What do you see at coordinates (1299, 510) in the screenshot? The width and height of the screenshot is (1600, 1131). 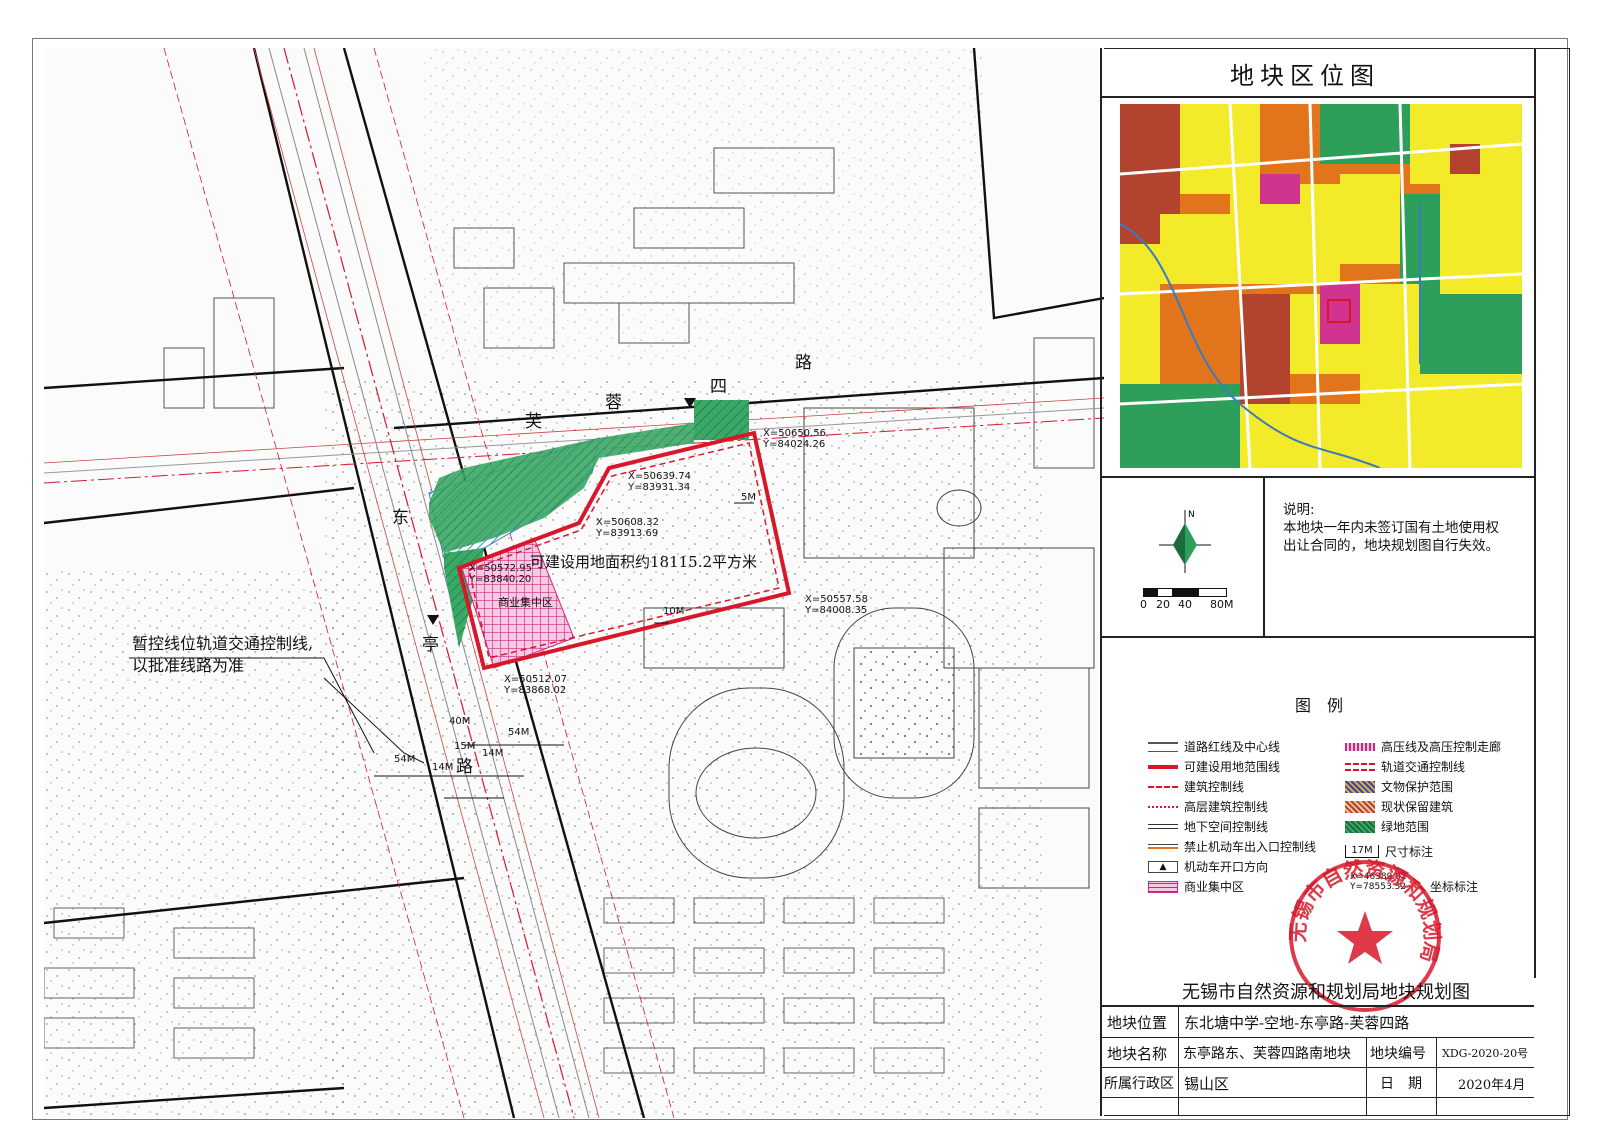 I see `note-label: 说明:` at bounding box center [1299, 510].